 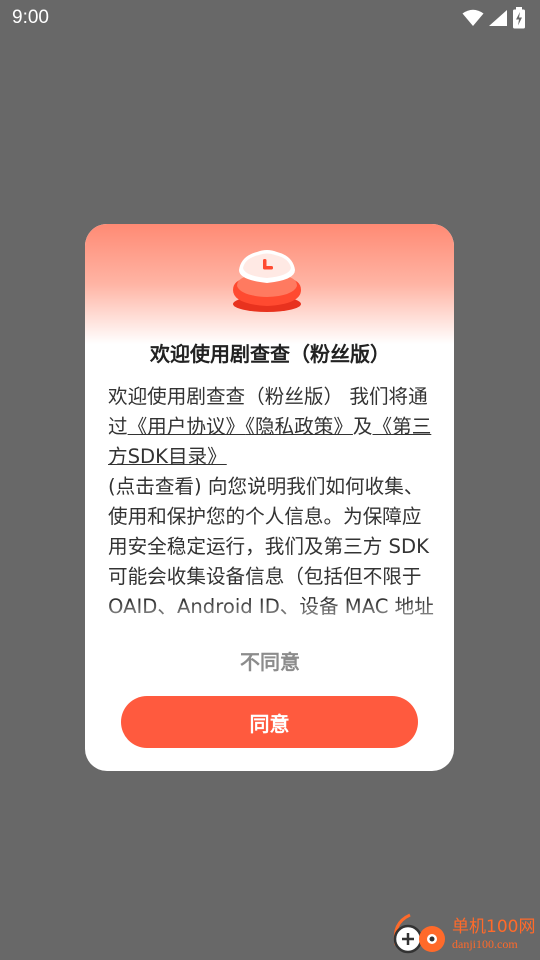 What do you see at coordinates (485, 944) in the screenshot?
I see `watermark-url: danji100.com` at bounding box center [485, 944].